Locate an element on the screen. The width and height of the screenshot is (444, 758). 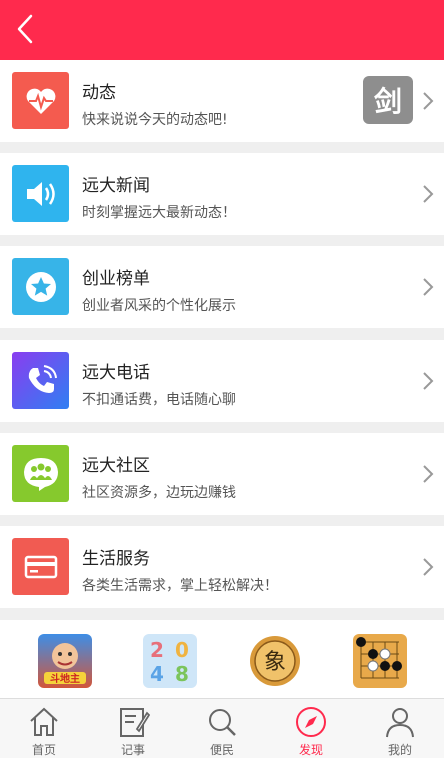
notepad-icon is located at coordinates (135, 722).